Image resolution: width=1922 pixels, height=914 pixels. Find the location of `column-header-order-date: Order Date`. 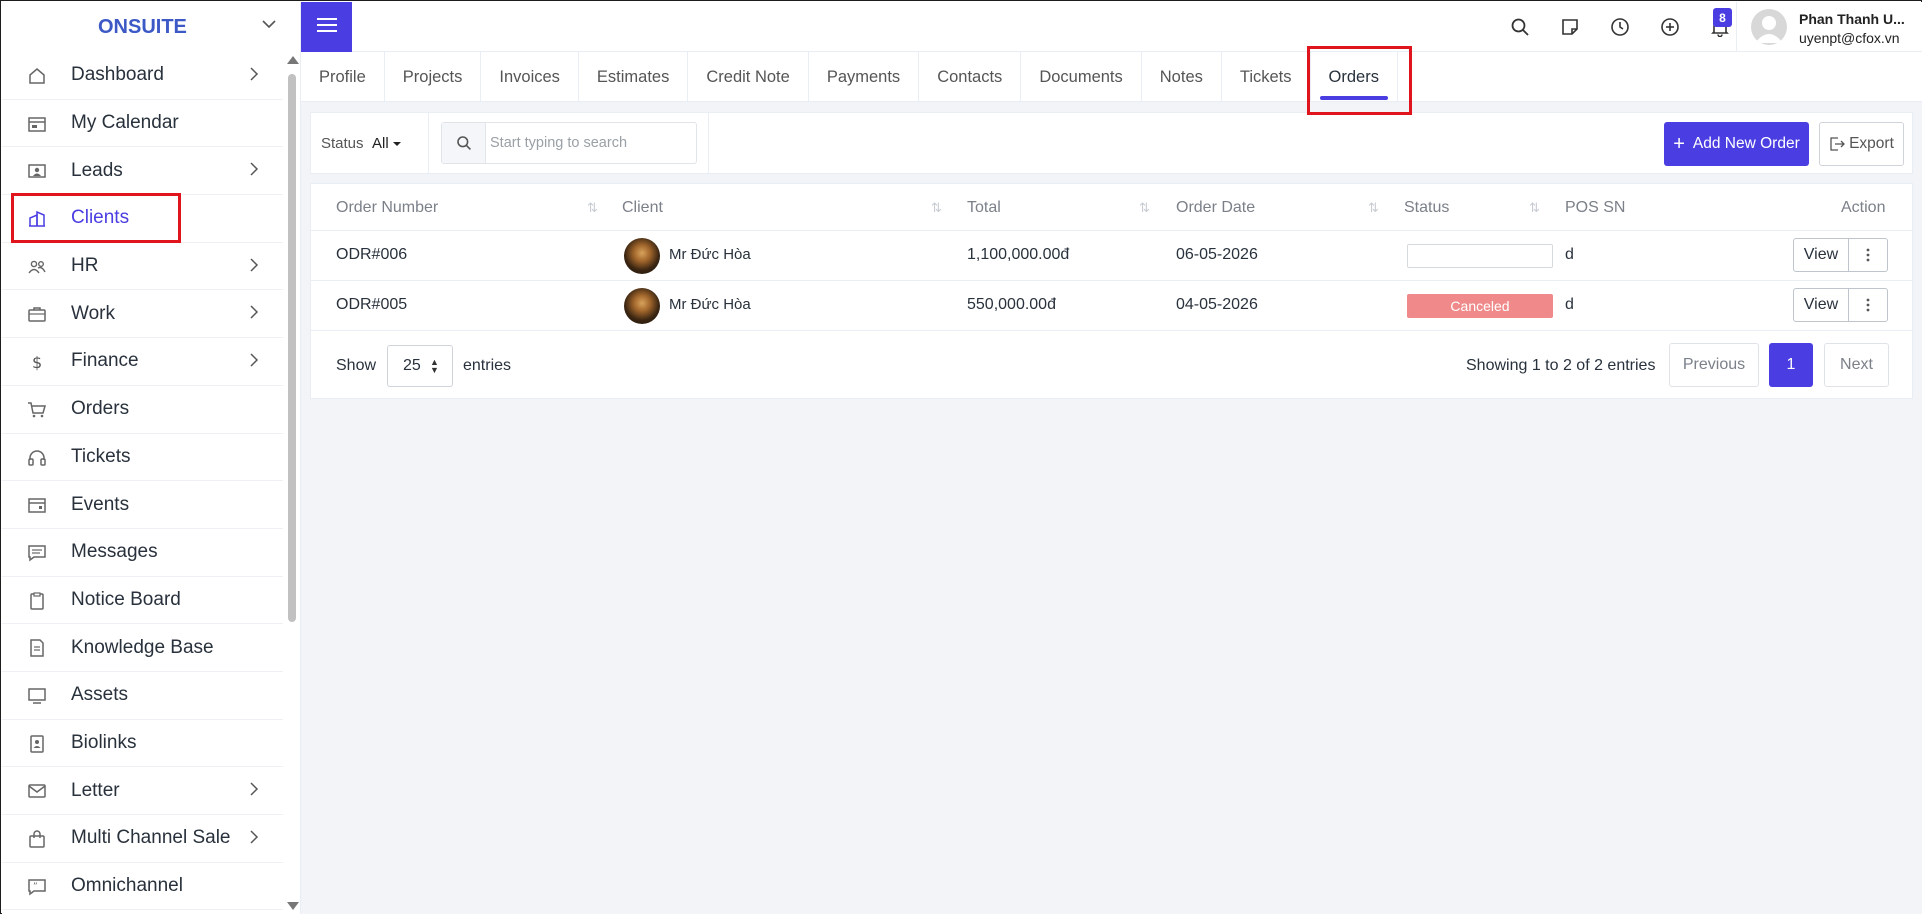

column-header-order-date: Order Date is located at coordinates (1215, 208).